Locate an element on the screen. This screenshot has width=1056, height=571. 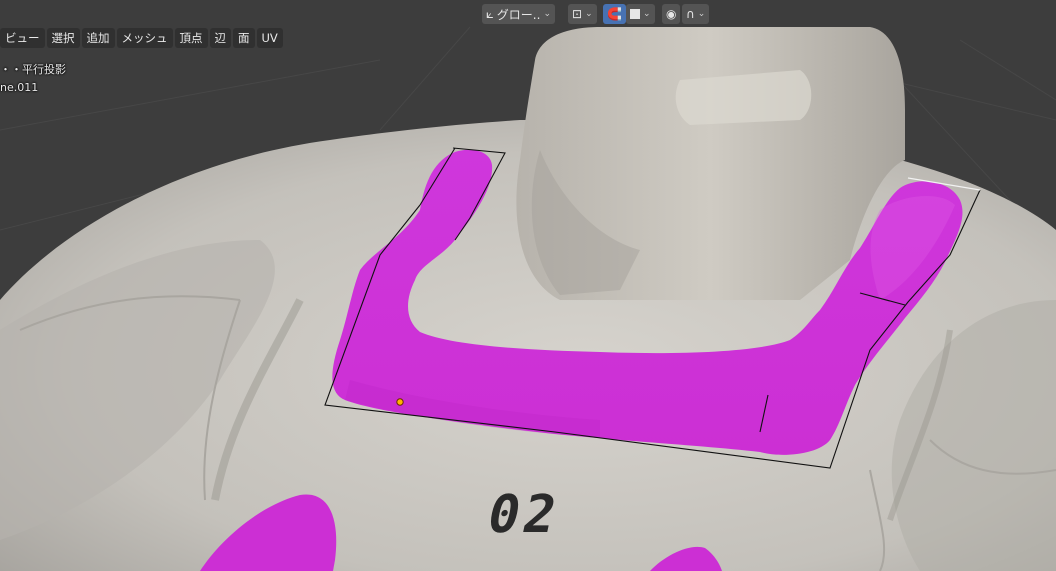
pivot-point-dropdown: ⊡ ⌄ is located at coordinates (582, 14).